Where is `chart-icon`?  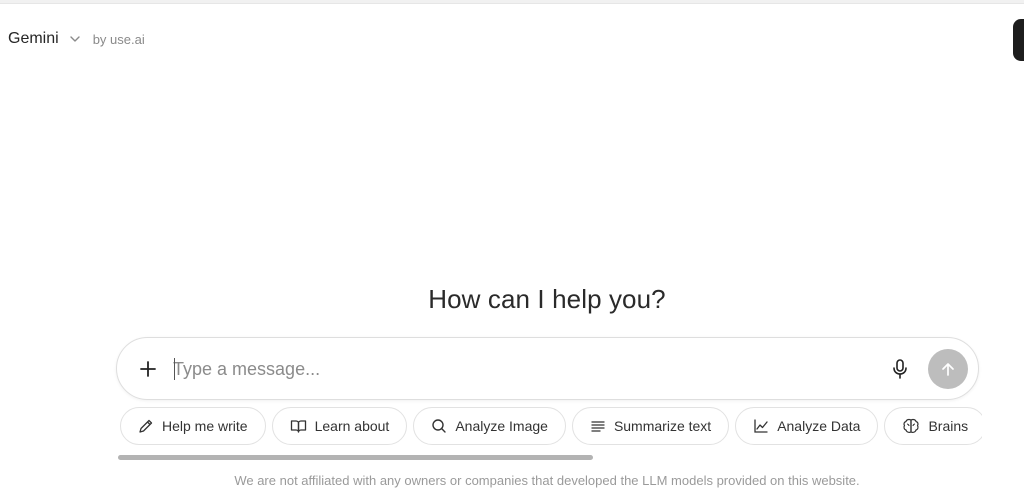
chart-icon is located at coordinates (761, 426).